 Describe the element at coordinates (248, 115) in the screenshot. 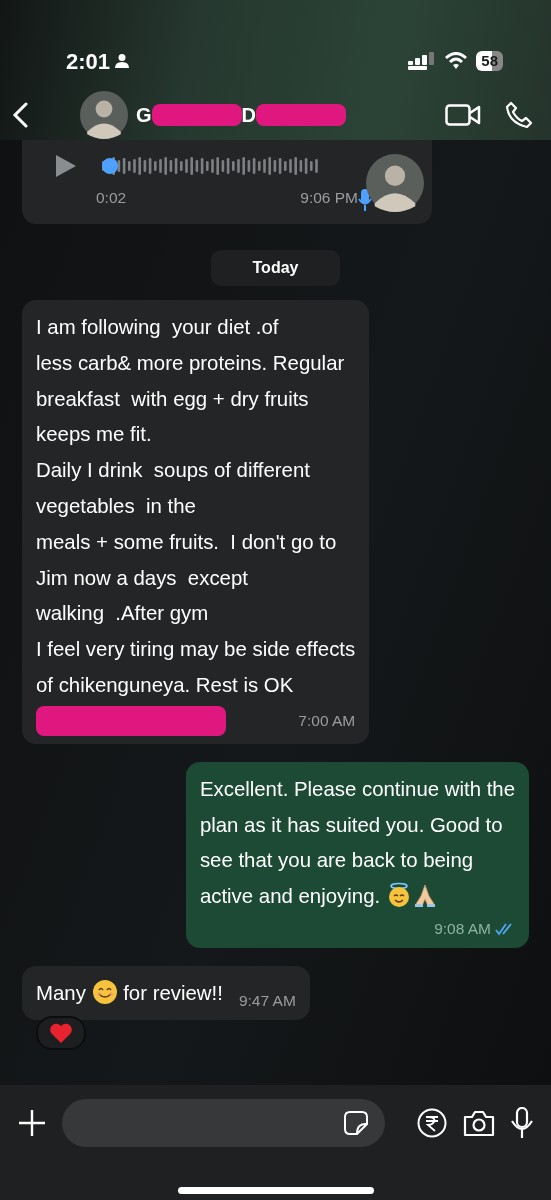

I see `contact-name-initial: D` at that location.